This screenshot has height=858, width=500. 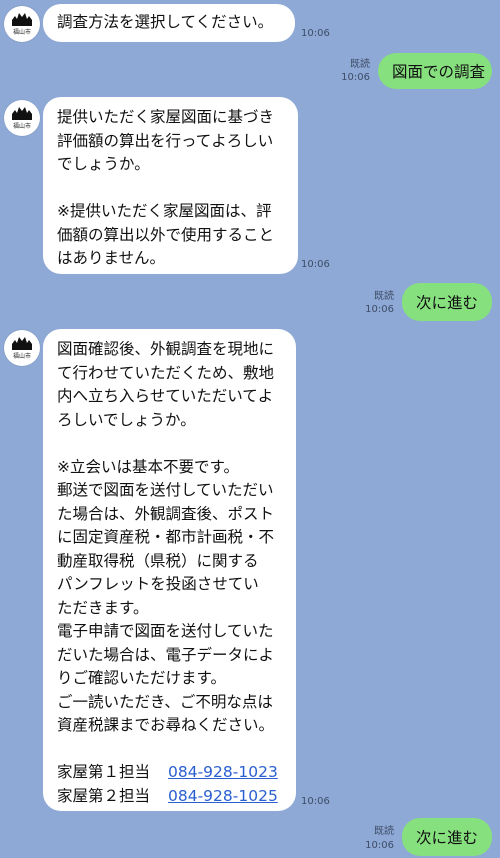 What do you see at coordinates (439, 72) in the screenshot?
I see `message-text: 図面での調査` at bounding box center [439, 72].